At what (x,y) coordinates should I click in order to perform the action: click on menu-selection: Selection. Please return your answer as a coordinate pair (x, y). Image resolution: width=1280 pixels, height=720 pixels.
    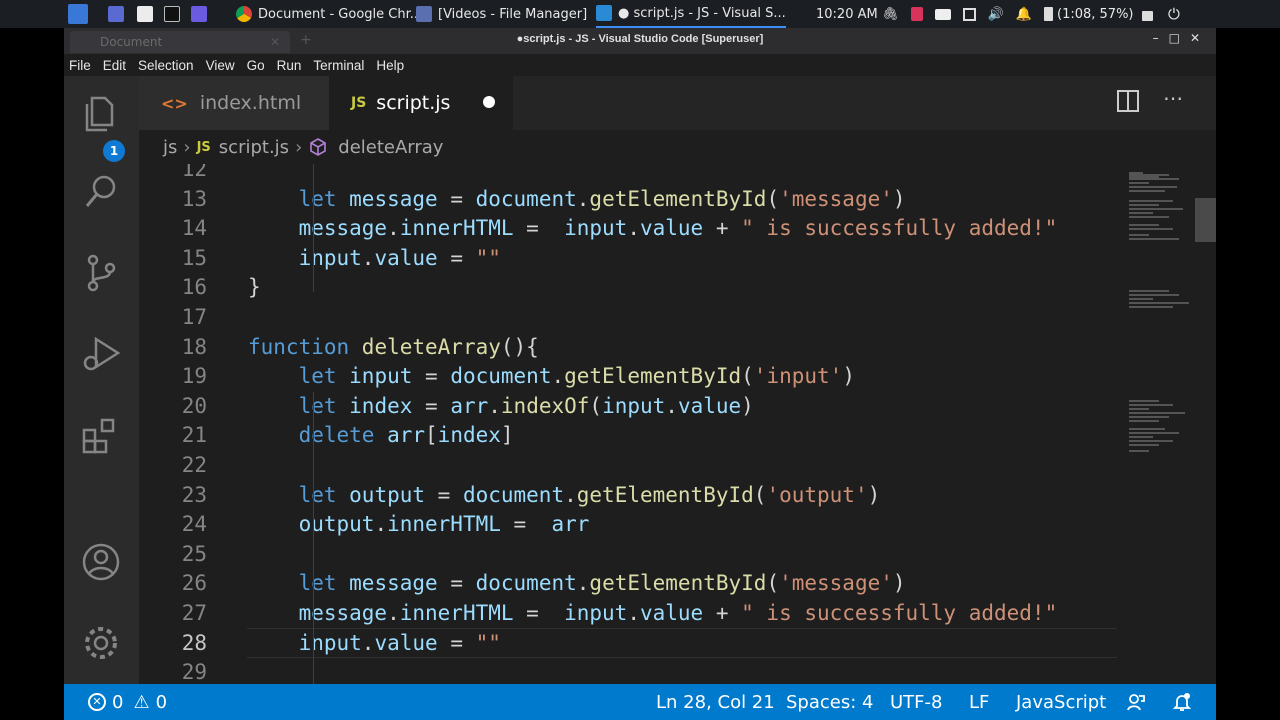
    Looking at the image, I should click on (166, 65).